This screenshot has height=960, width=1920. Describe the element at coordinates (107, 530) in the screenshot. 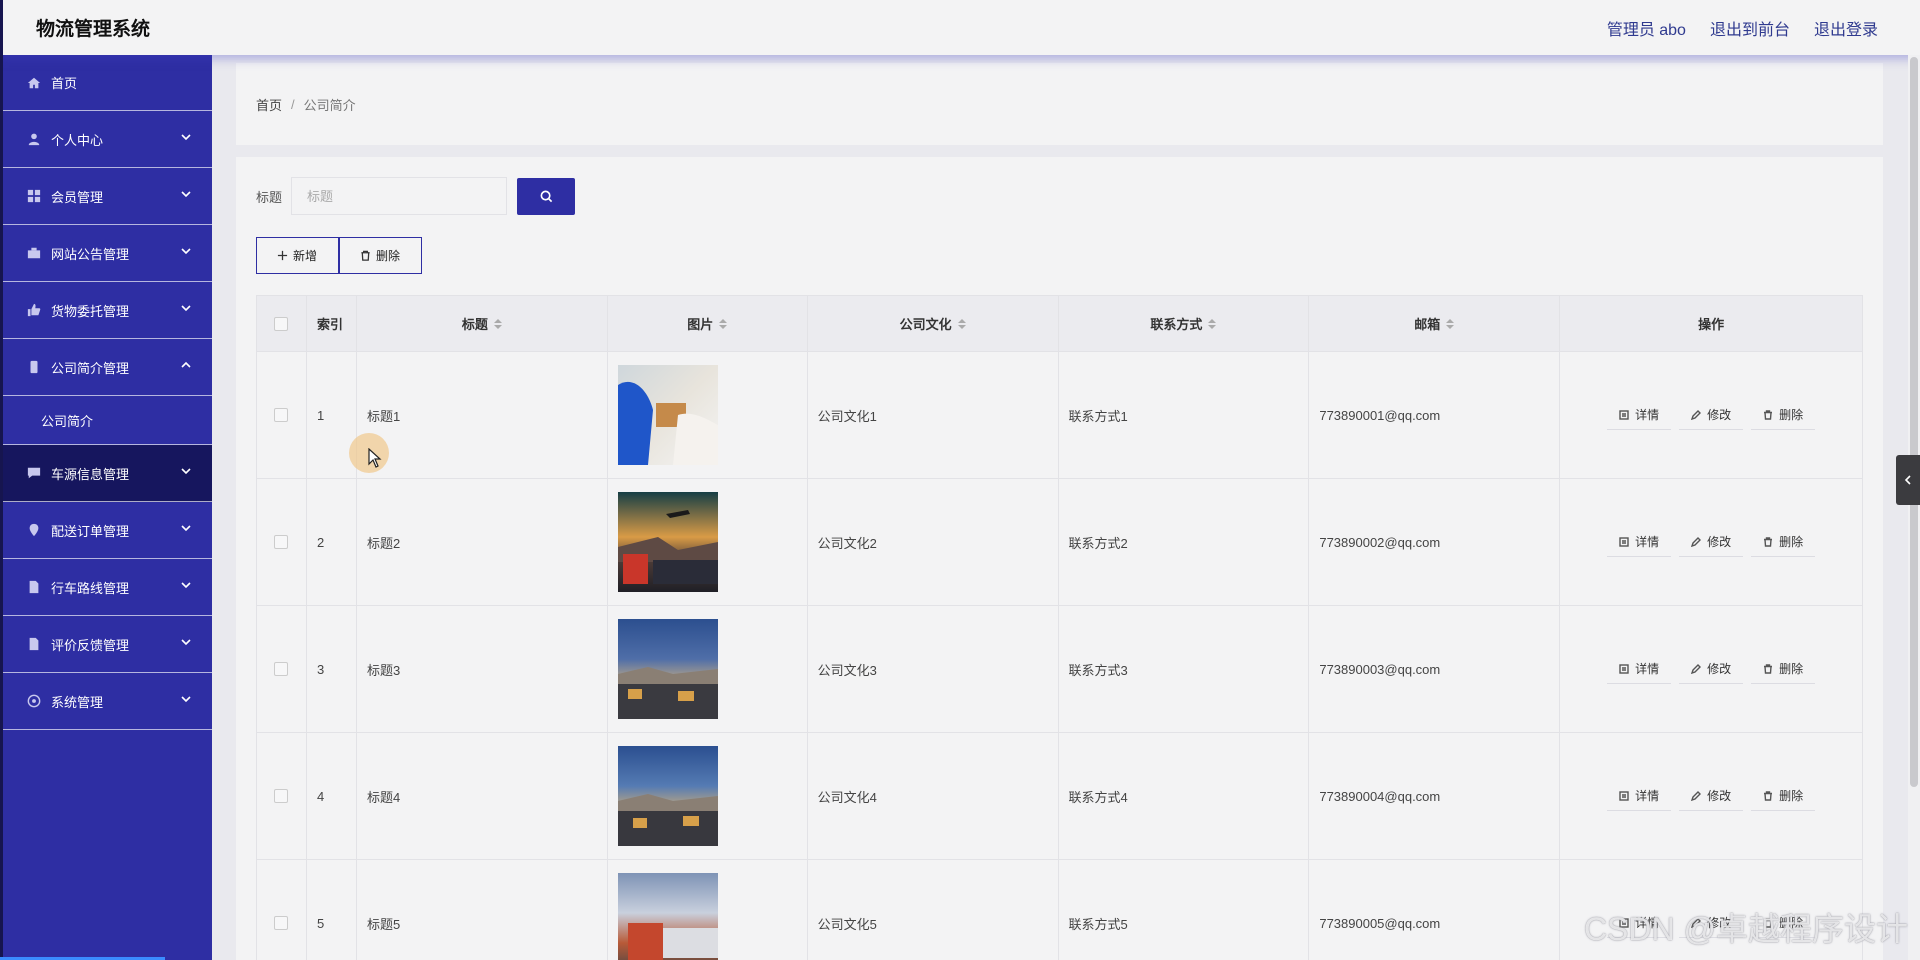

I see `sidebar-item-delivery-orders: 配送订单管理` at that location.